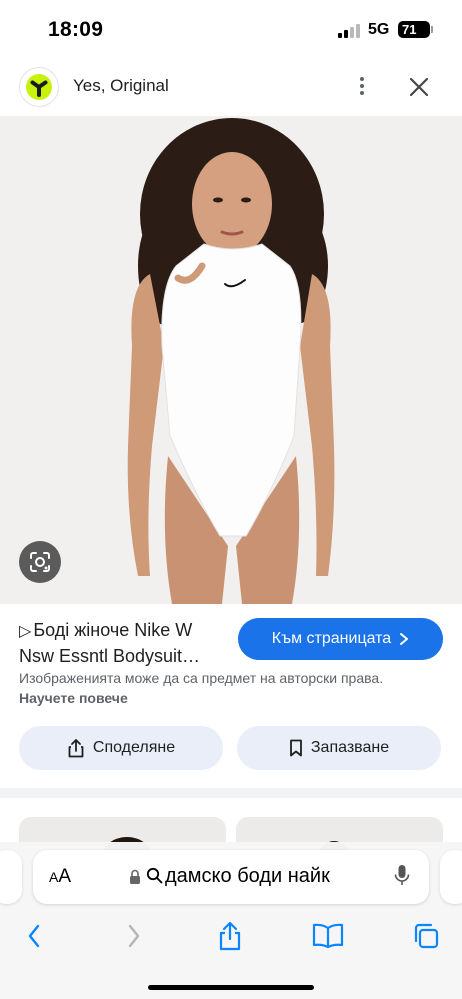 The height and width of the screenshot is (999, 462). I want to click on tabs-icon, so click(426, 936).